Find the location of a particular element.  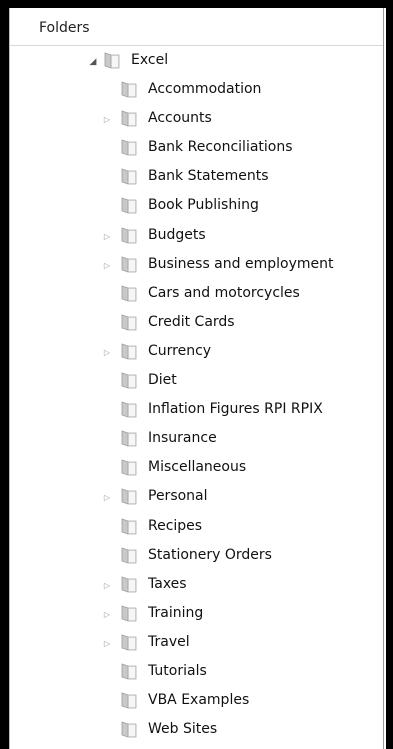

tree-node-label: Personal is located at coordinates (178, 496).